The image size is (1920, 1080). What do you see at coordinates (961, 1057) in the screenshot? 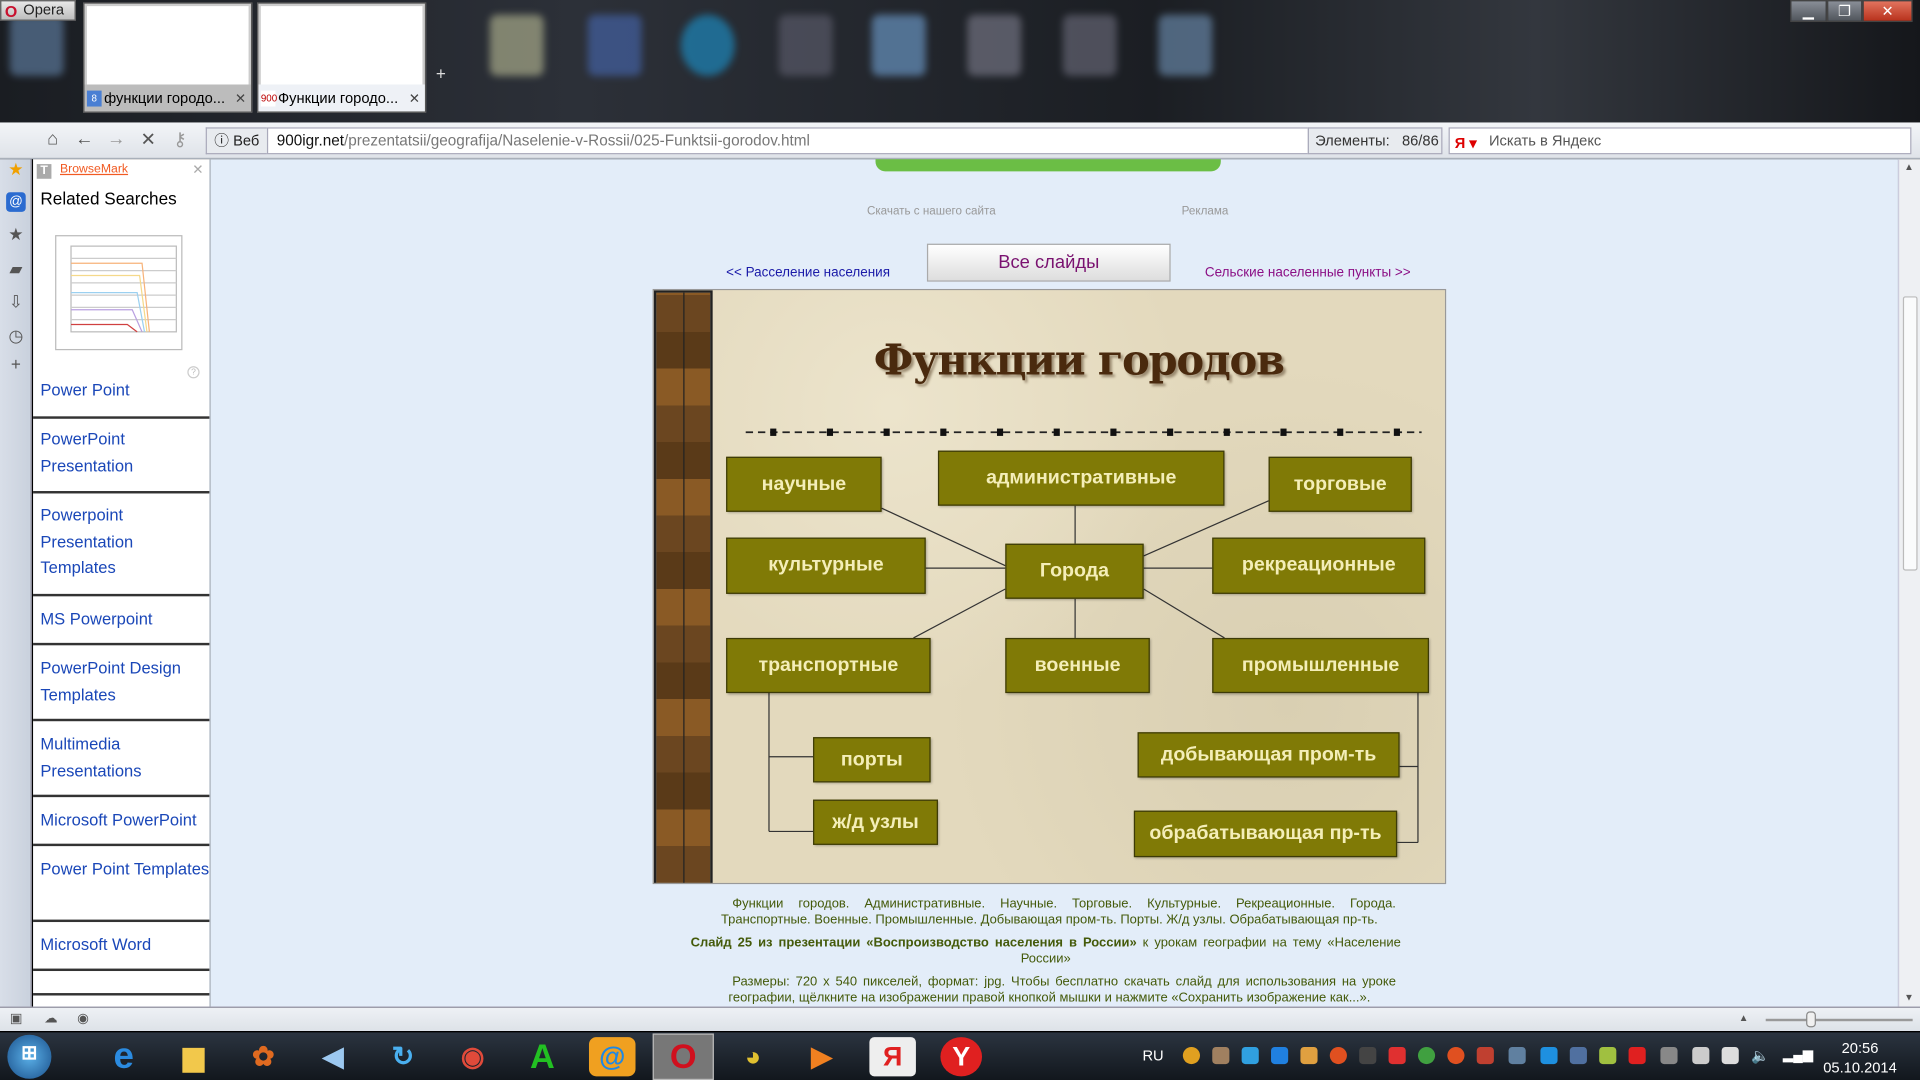
I see `yandex-browser-icon: Y` at bounding box center [961, 1057].